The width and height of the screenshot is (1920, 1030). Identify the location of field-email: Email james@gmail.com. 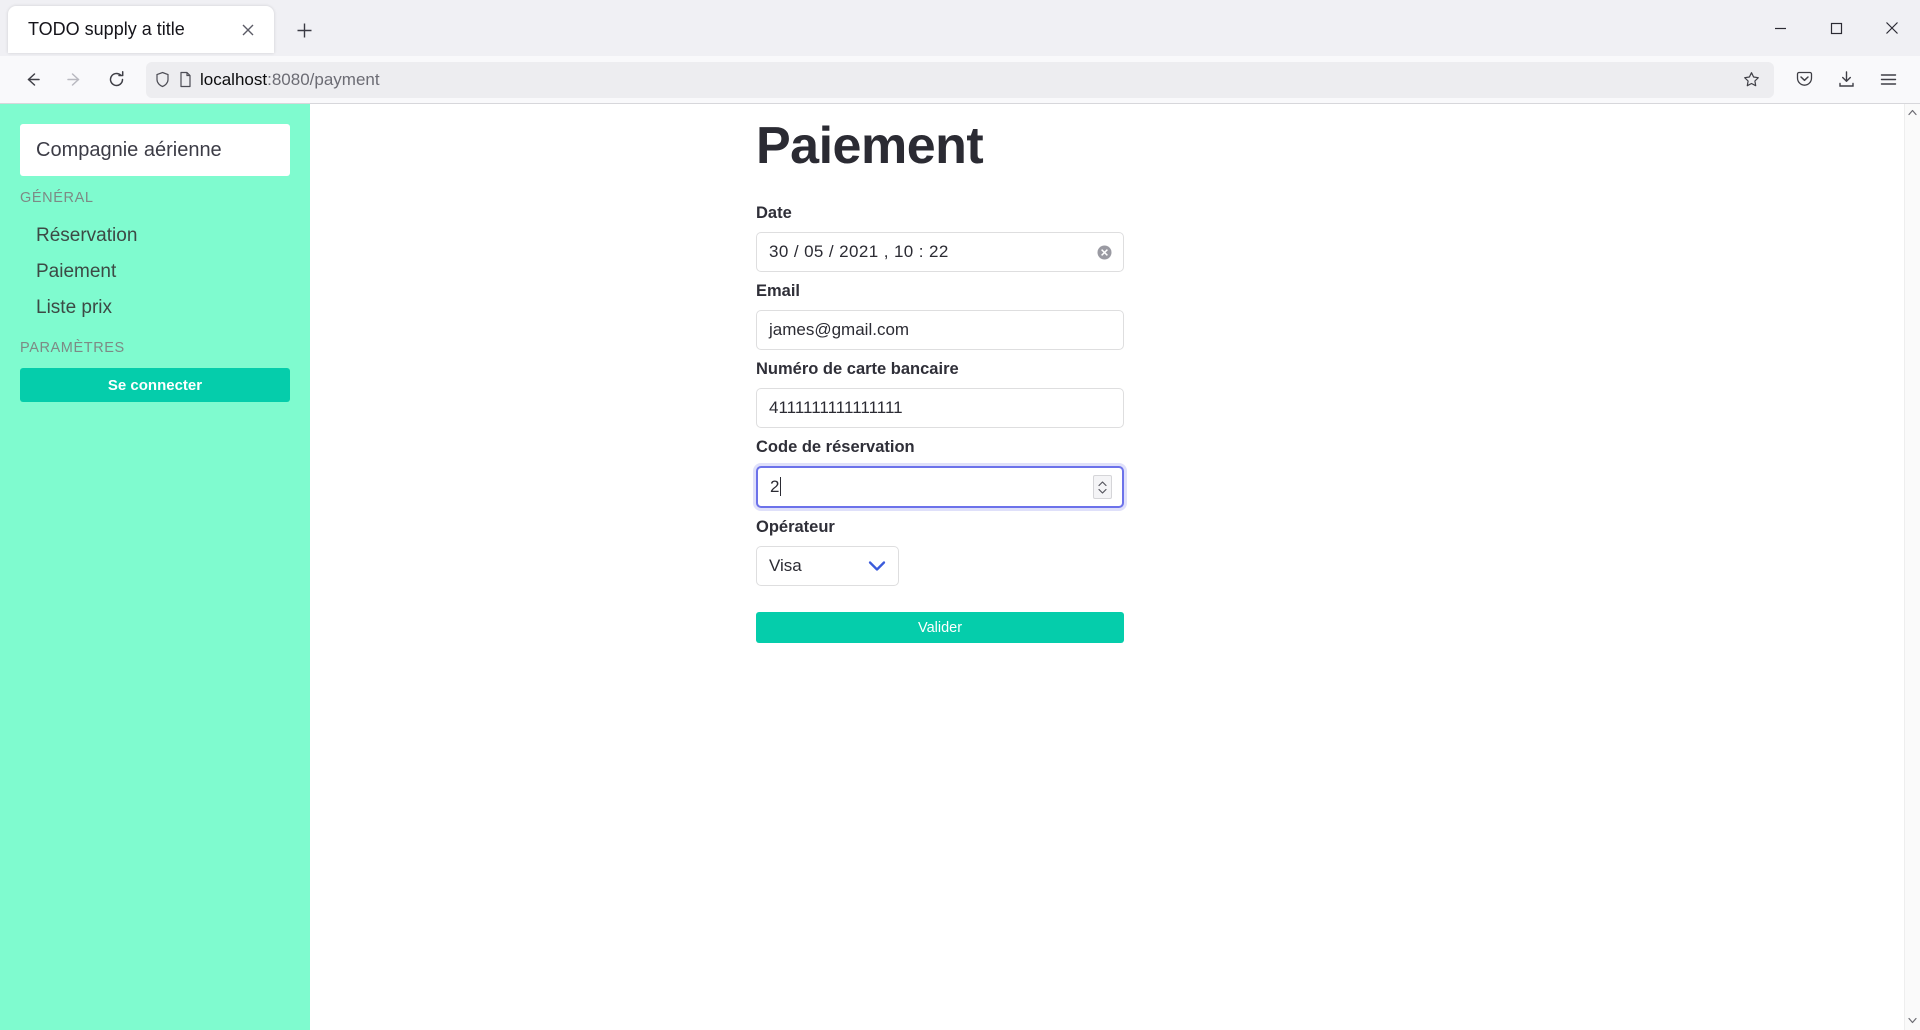
(940, 316).